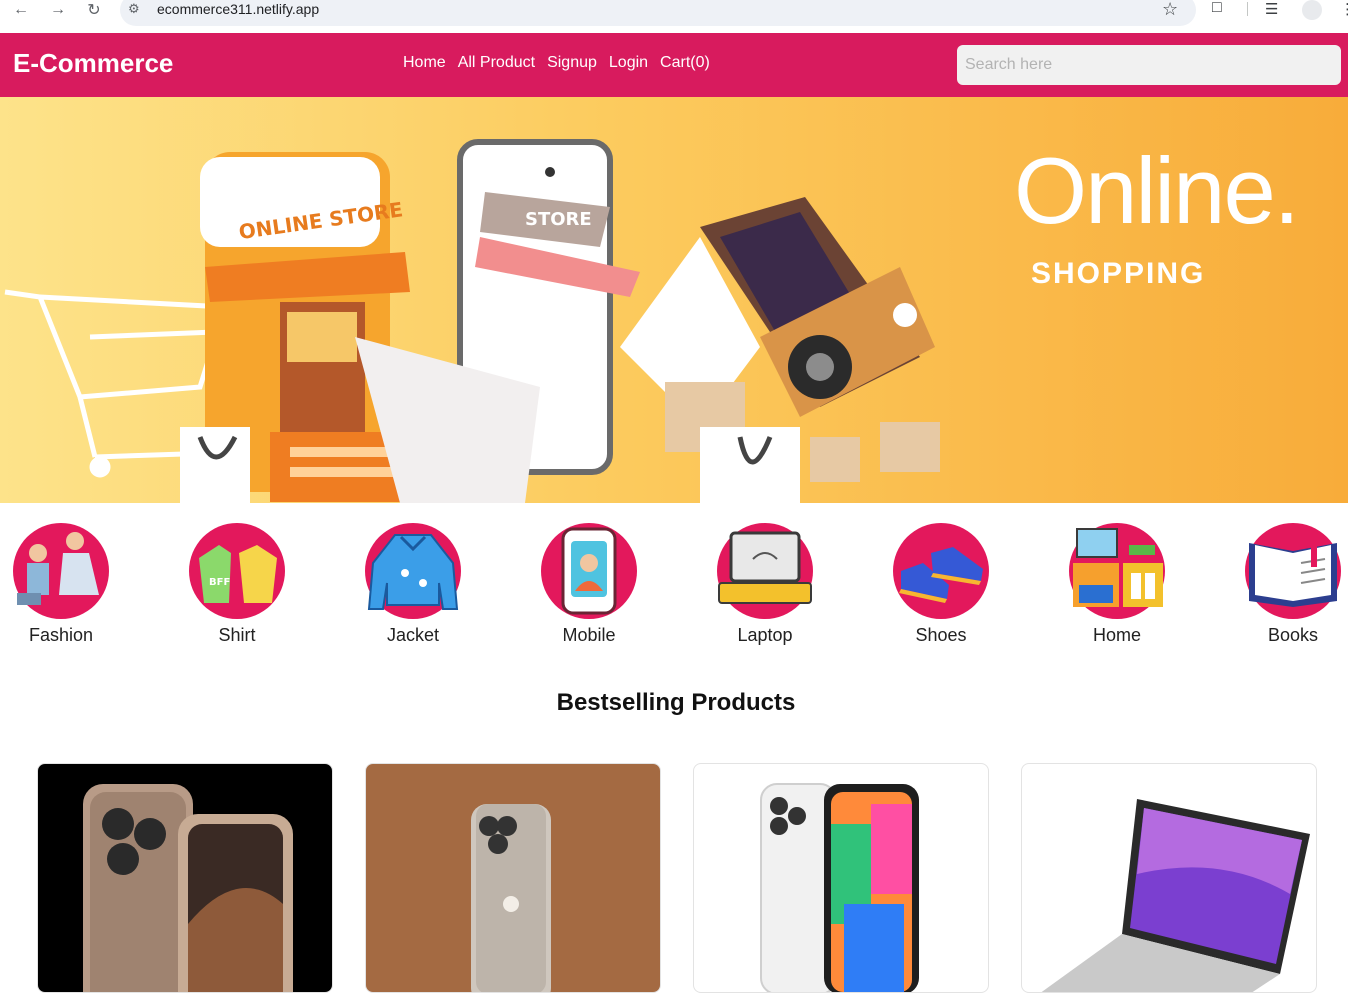  I want to click on category-home: Home, so click(1117, 584).